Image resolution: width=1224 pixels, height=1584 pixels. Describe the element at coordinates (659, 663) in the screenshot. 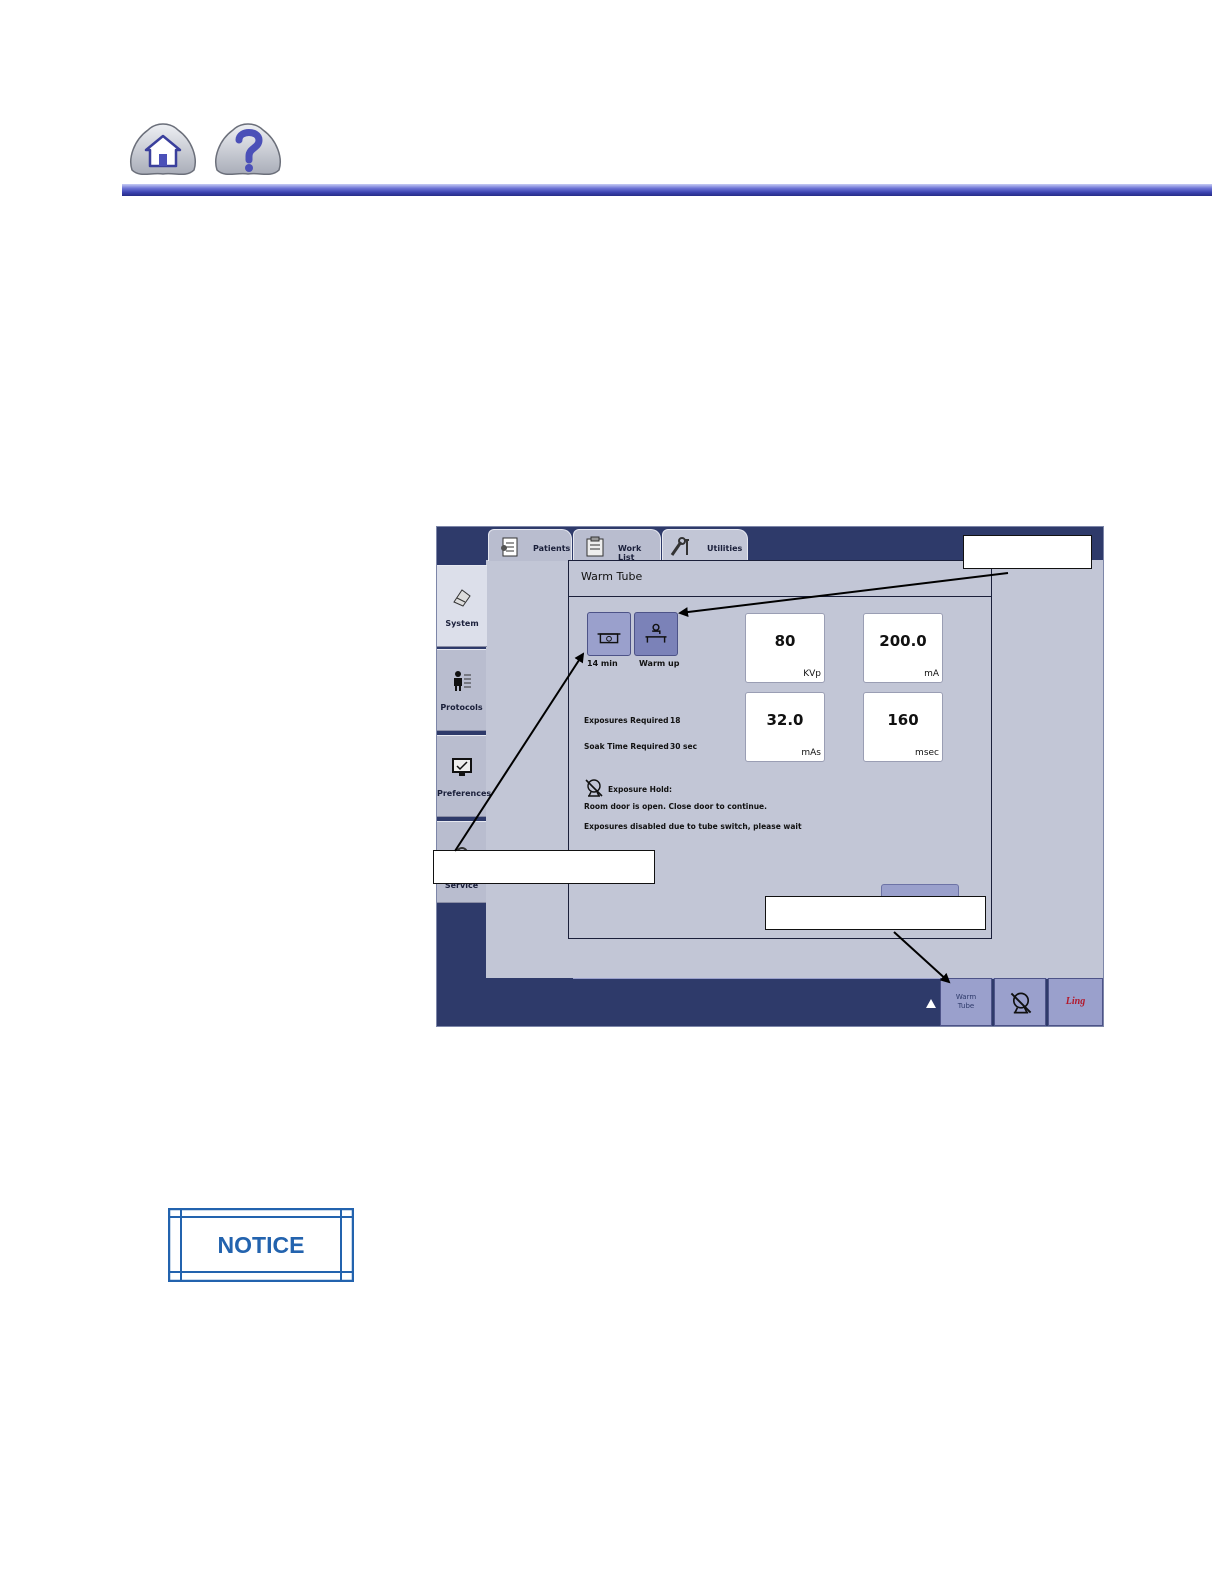

I see `warm-up-mode-label: Warm up` at that location.